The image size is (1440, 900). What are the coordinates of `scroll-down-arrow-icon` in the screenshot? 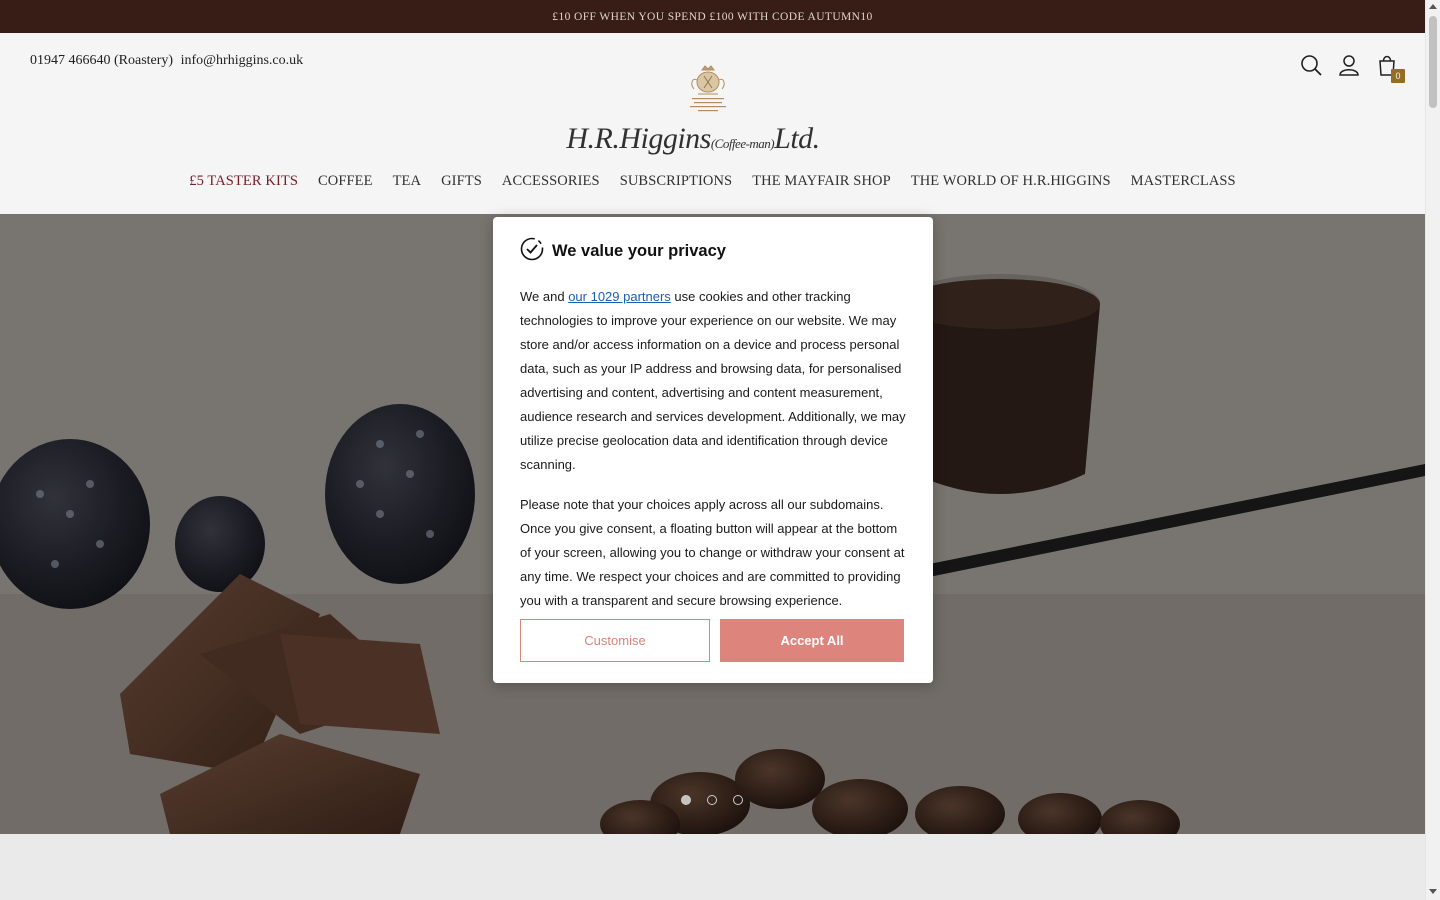 It's located at (1433, 891).